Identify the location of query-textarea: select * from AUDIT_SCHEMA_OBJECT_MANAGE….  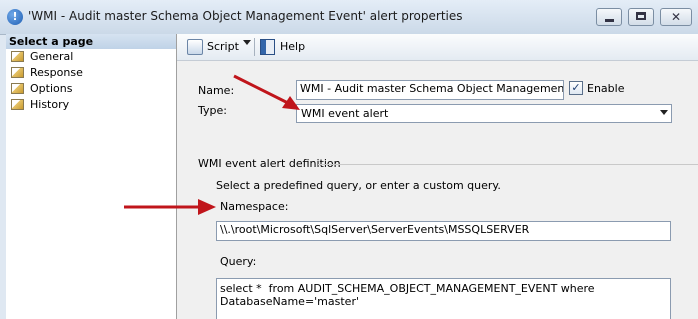
(443, 298).